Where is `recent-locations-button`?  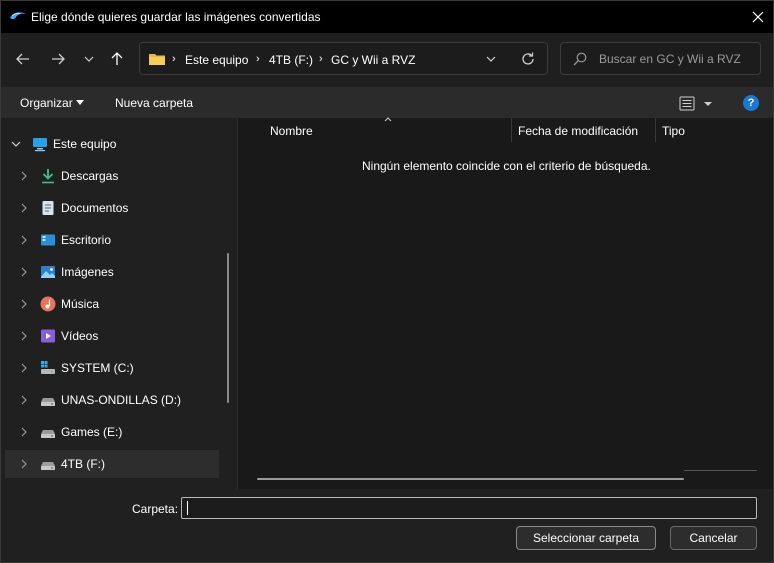 recent-locations-button is located at coordinates (89, 59).